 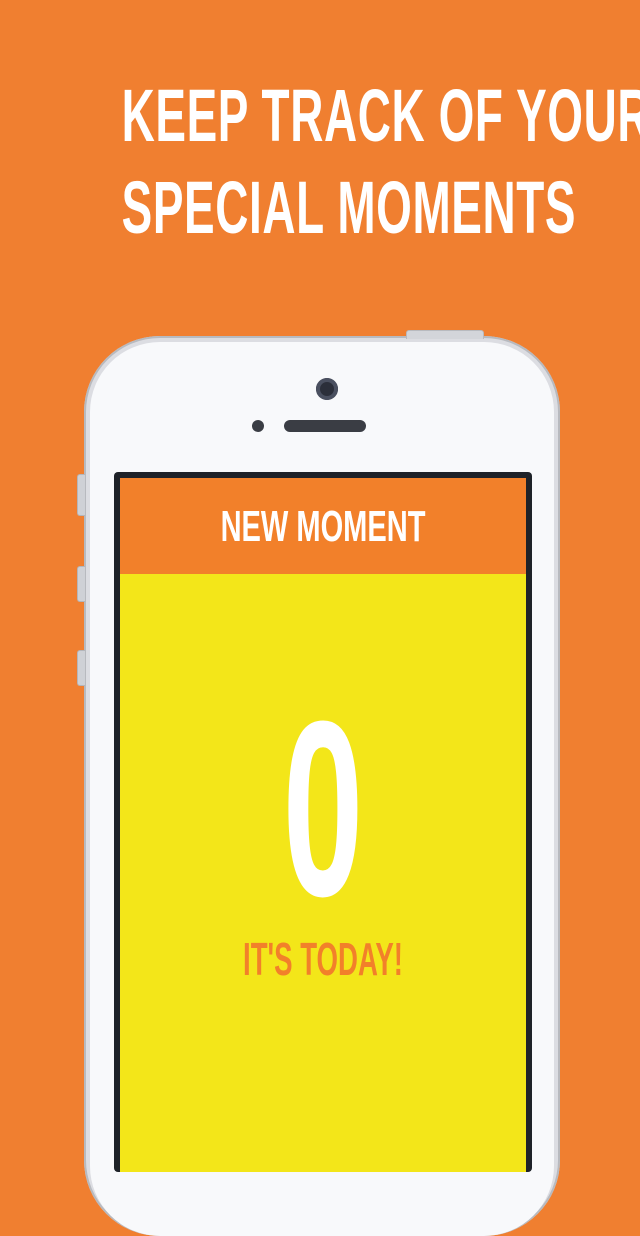 What do you see at coordinates (349, 207) in the screenshot?
I see `headline-line-2: SPECIAL MOMENTS` at bounding box center [349, 207].